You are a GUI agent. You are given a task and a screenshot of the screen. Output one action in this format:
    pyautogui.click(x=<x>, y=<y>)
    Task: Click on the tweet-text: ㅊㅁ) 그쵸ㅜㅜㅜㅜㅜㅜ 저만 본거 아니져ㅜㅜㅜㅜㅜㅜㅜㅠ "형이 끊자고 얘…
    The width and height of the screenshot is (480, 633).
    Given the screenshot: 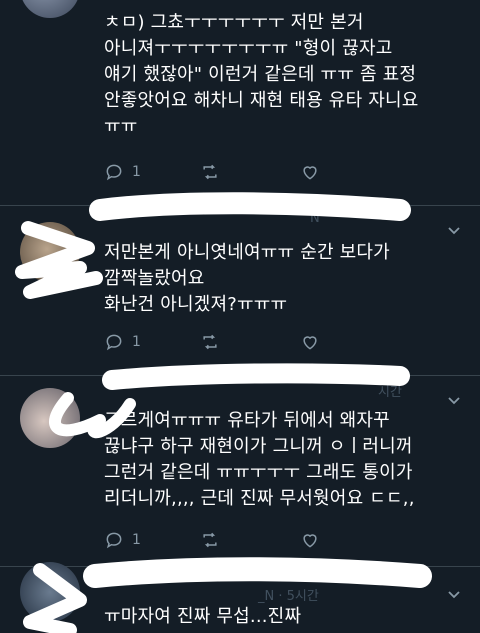 What is the action you would take?
    pyautogui.click(x=261, y=74)
    